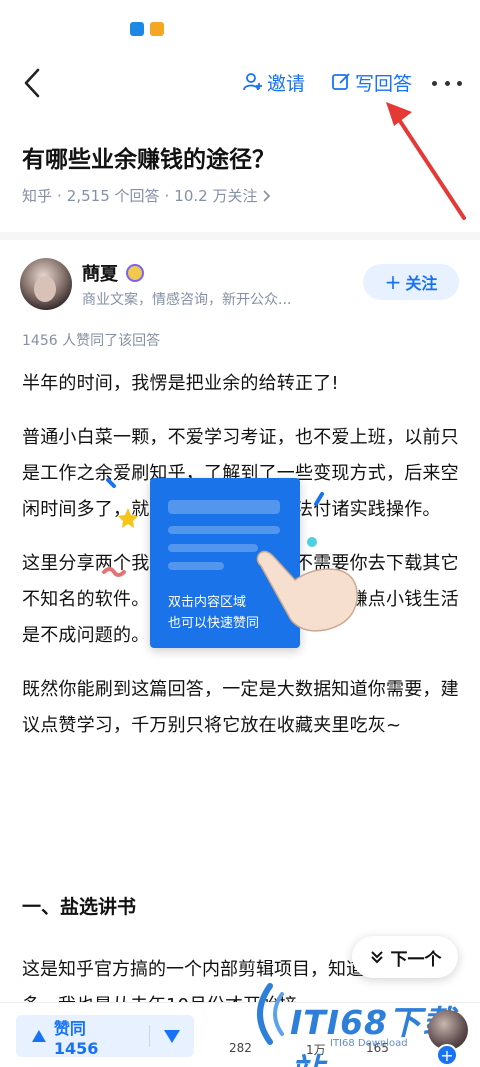 The width and height of the screenshot is (480, 1067). Describe the element at coordinates (100, 274) in the screenshot. I see `author-name-text: 蔄夏` at that location.